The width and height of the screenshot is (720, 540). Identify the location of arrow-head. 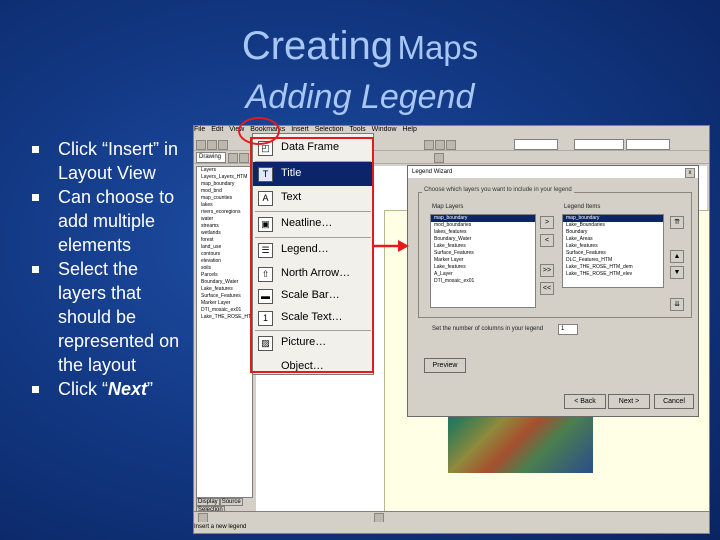
(403, 246).